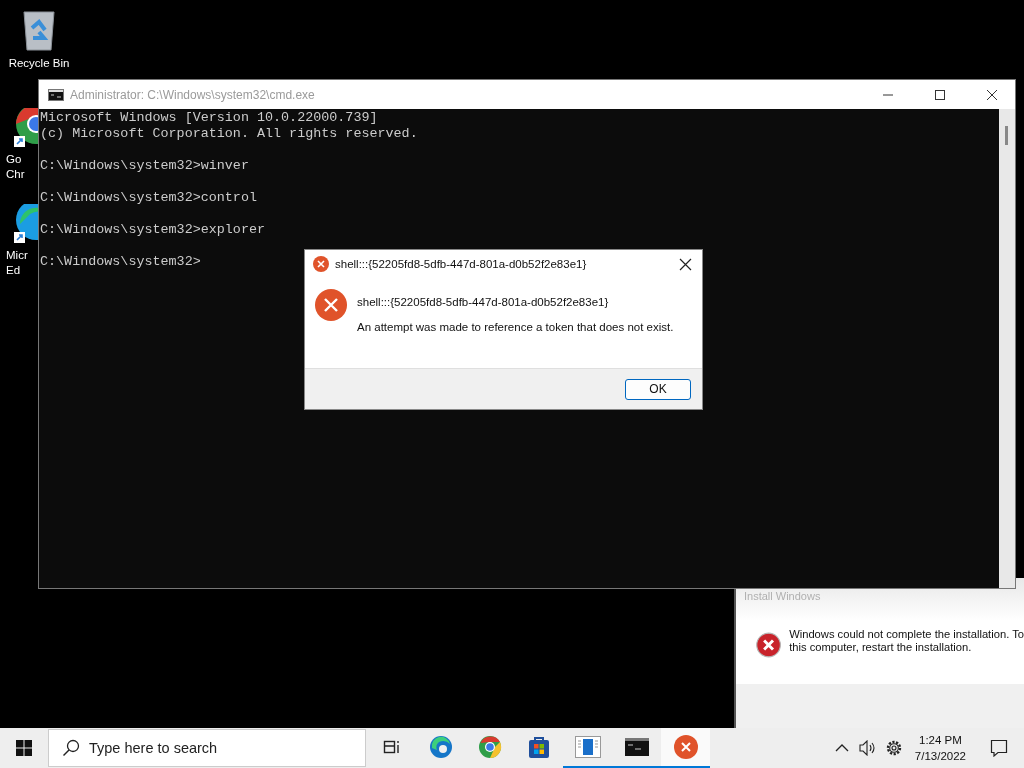  Describe the element at coordinates (461, 264) in the screenshot. I see `dialog-title: shell:::{52205fd8-5dfb-447d-801a-d0b52f2e83e1}` at that location.